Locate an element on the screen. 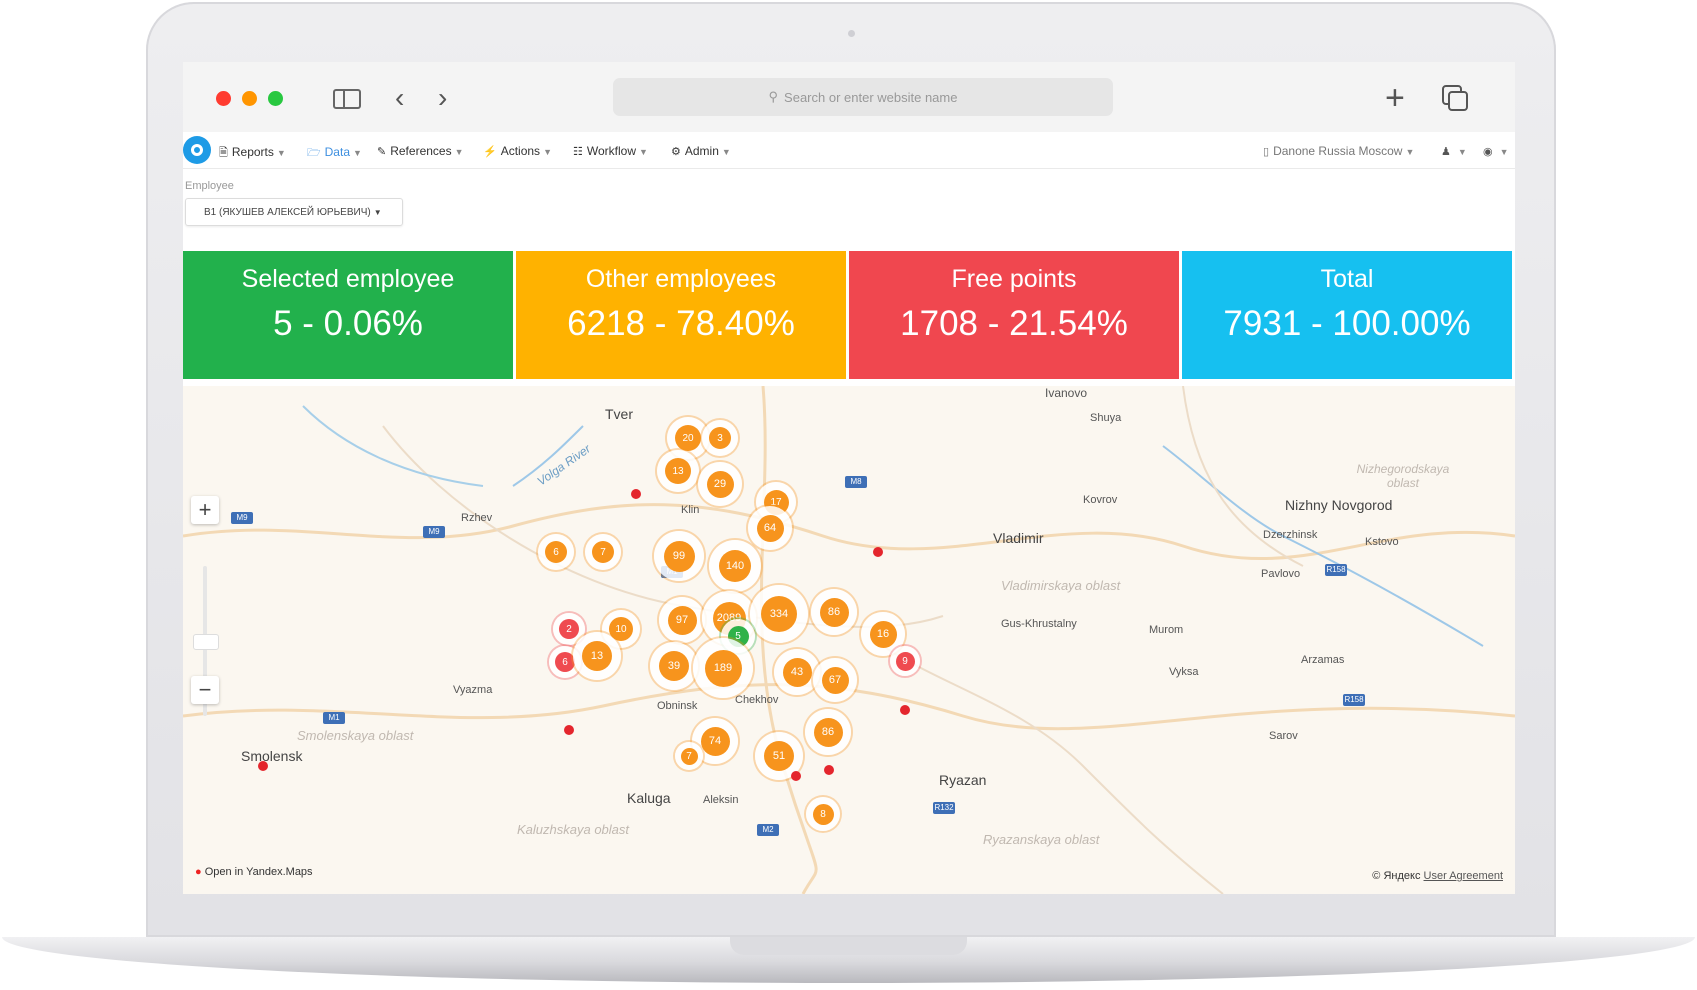  cluster-count: 67 is located at coordinates (835, 680).